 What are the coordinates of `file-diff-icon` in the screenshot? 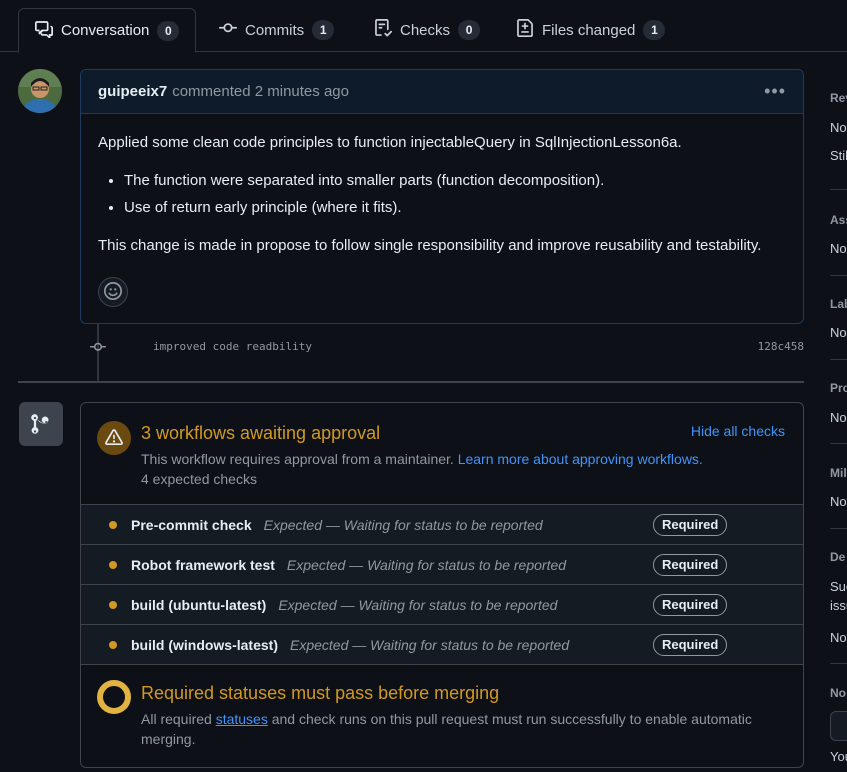 It's located at (525, 30).